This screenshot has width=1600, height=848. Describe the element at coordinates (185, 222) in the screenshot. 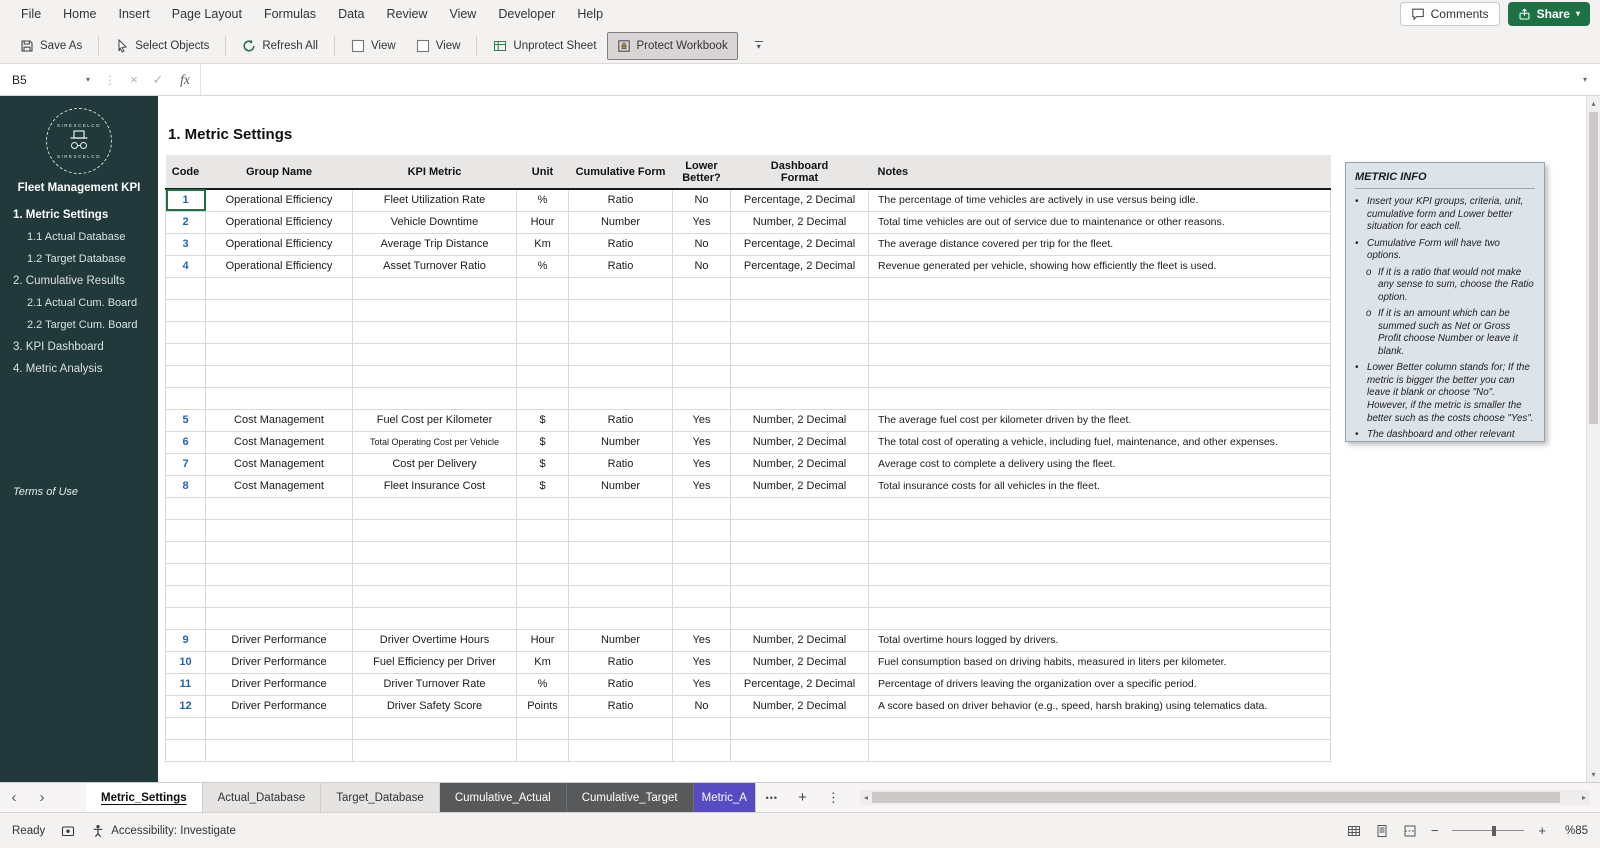

I see `cell-code: 2` at that location.